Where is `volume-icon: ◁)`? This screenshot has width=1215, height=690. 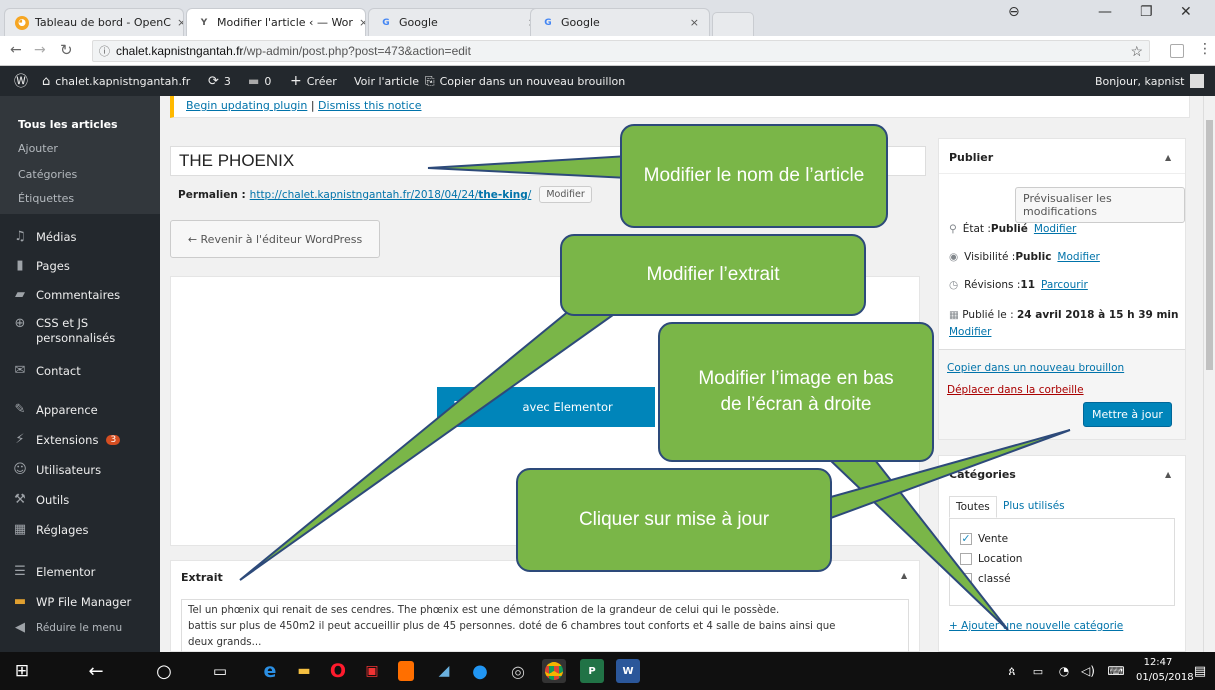 volume-icon: ◁) is located at coordinates (1088, 671).